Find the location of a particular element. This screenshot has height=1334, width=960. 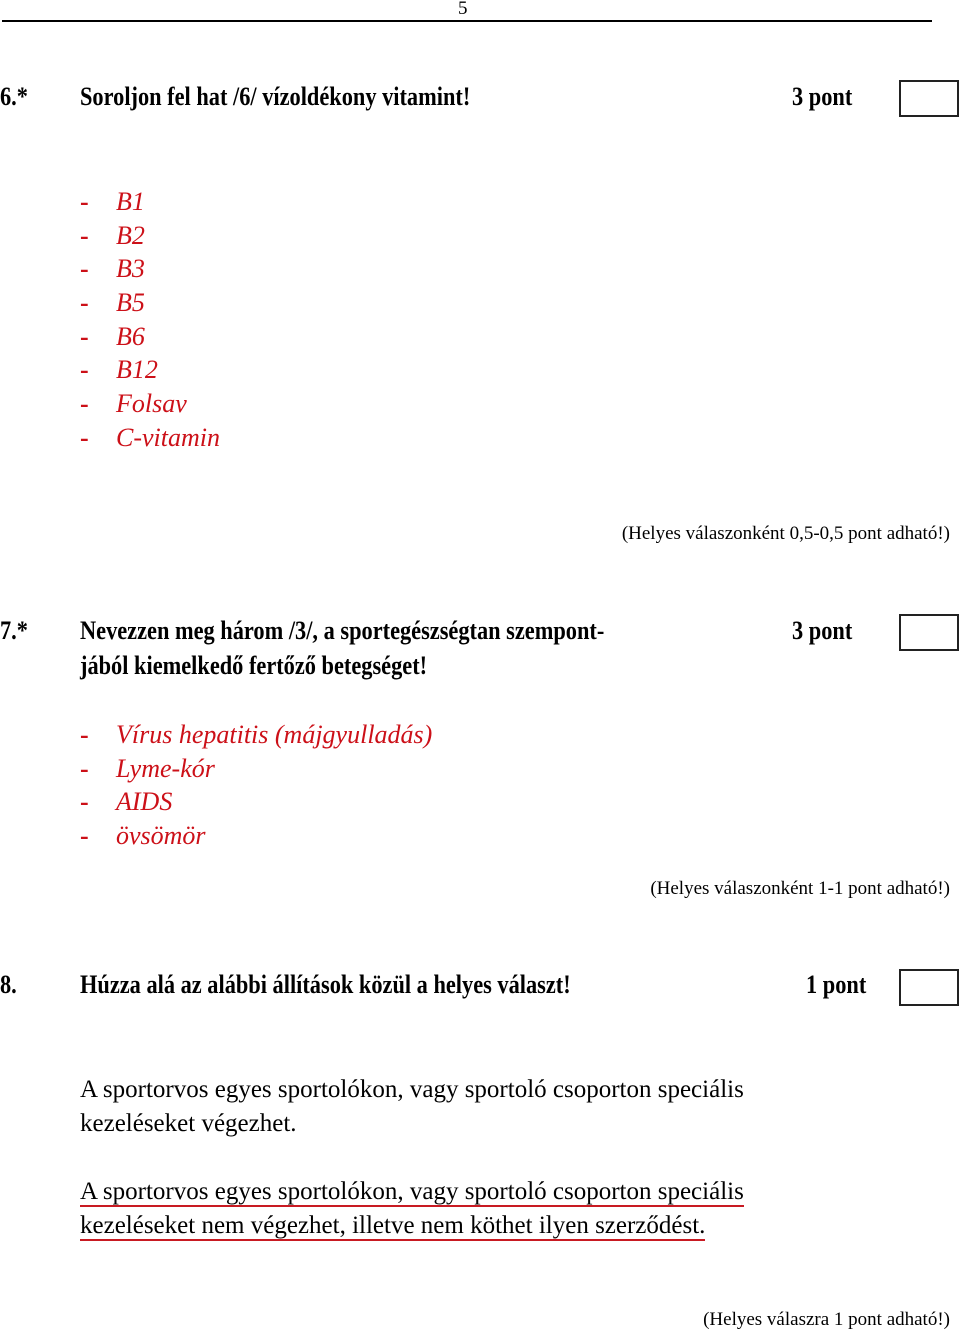

answer-text: AIDS is located at coordinates (144, 802).